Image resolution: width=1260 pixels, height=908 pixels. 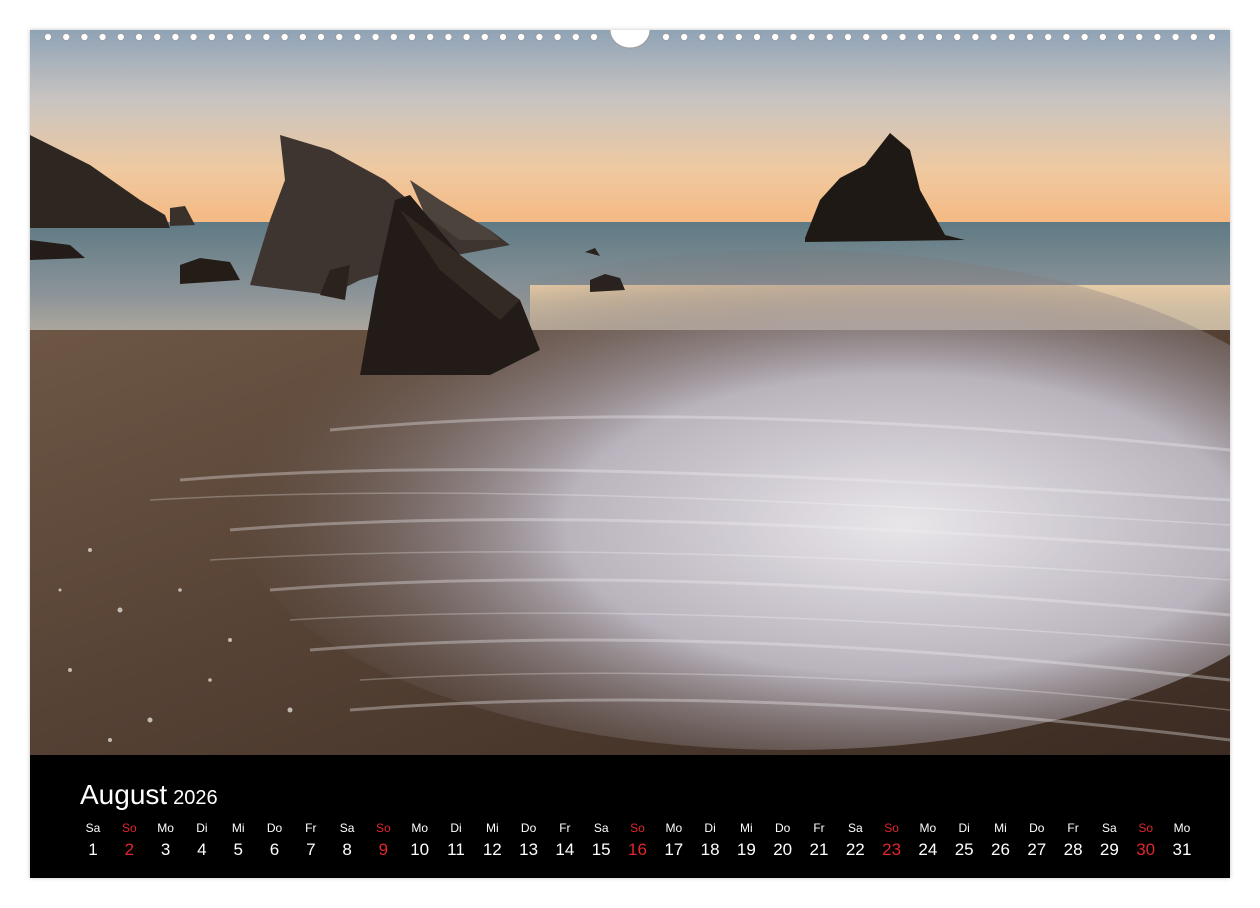 I want to click on day-cell: Do 13, so click(x=529, y=841).